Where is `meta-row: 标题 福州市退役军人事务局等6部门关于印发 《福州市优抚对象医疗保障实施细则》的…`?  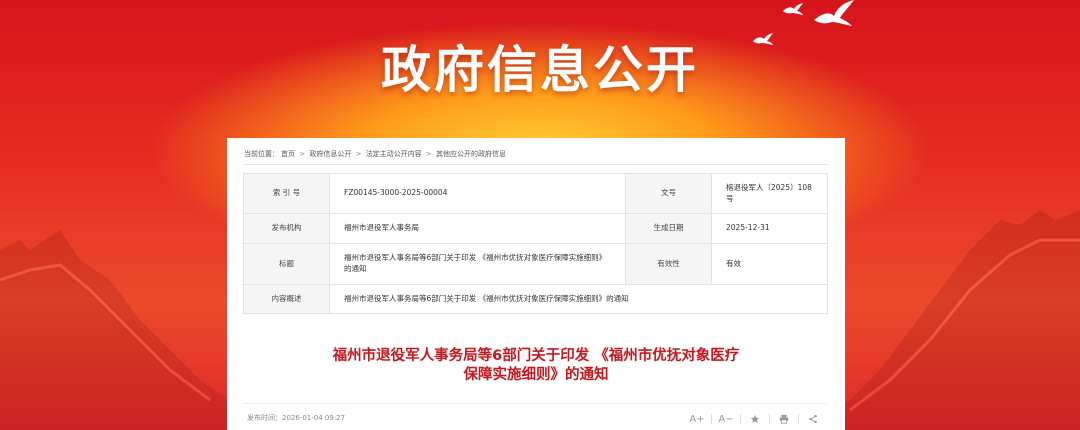 meta-row: 标题 福州市退役军人事务局等6部门关于印发 《福州市优抚对象医疗保障实施细则》的… is located at coordinates (535, 264).